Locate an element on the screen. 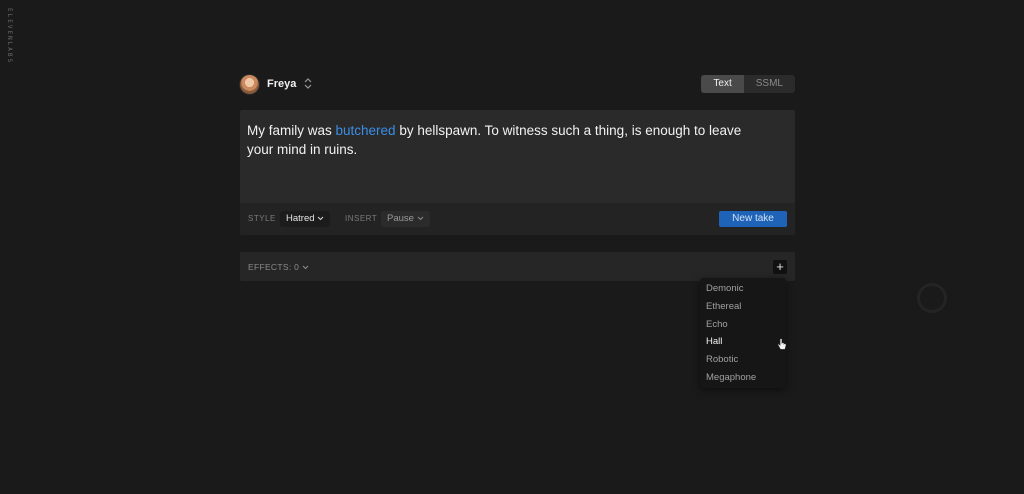 This screenshot has width=1024, height=494. menu-item-ethereal: Ethereal is located at coordinates (723, 306).